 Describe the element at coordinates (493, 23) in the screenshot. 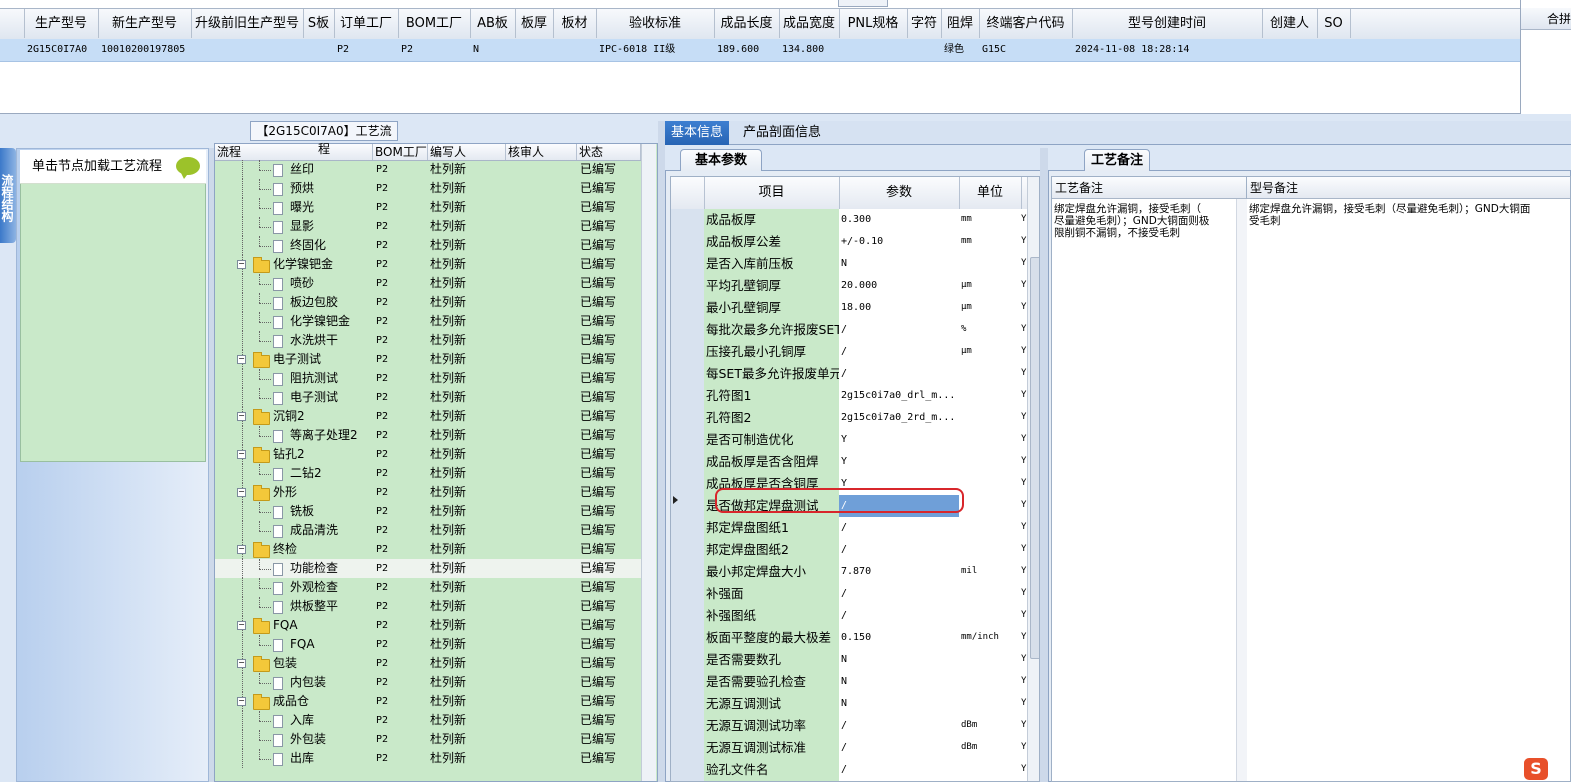

I see `column-header: AB板` at that location.